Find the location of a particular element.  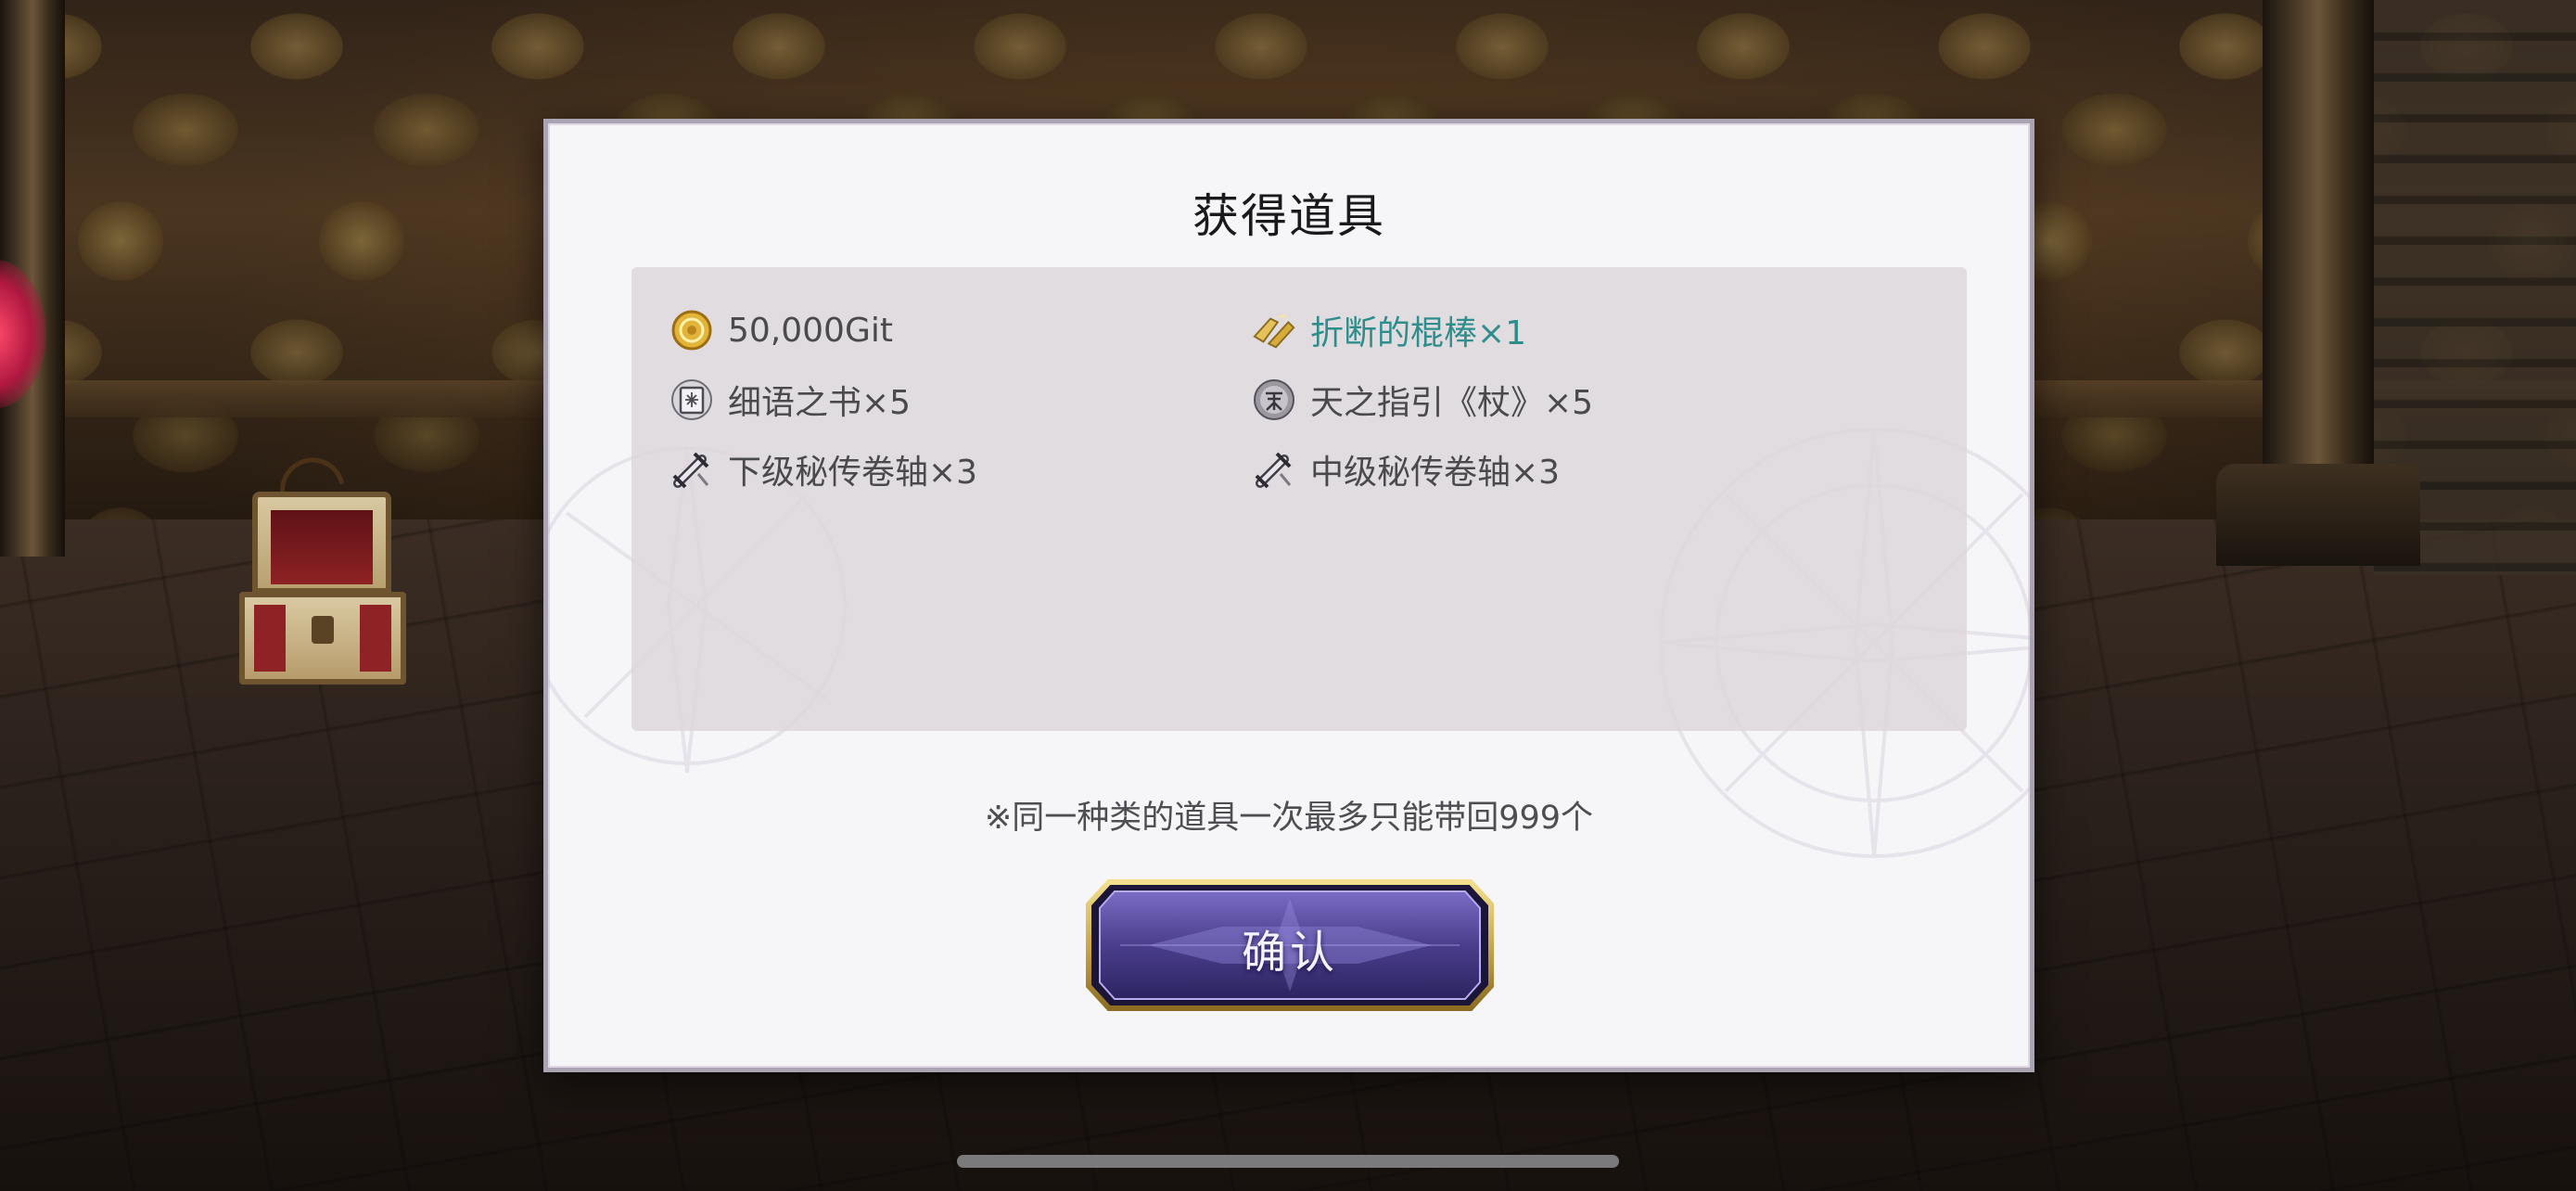

confirm-button: 确认 is located at coordinates (1290, 945).